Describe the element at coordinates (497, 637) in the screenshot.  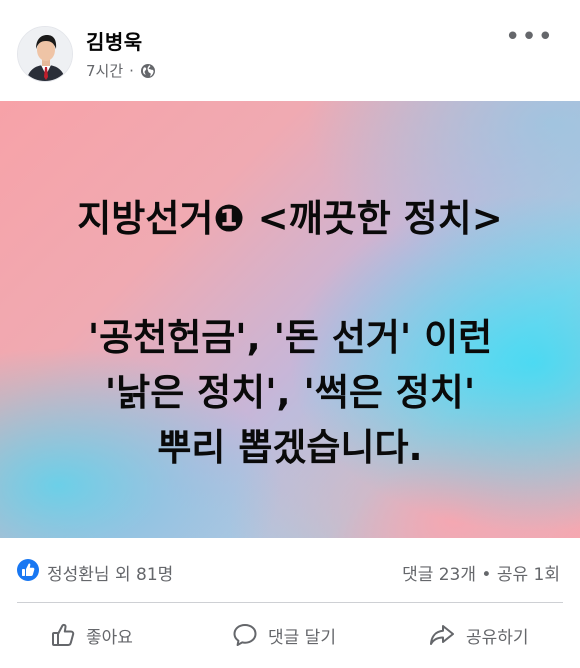
I see `share-label: 공유하기` at that location.